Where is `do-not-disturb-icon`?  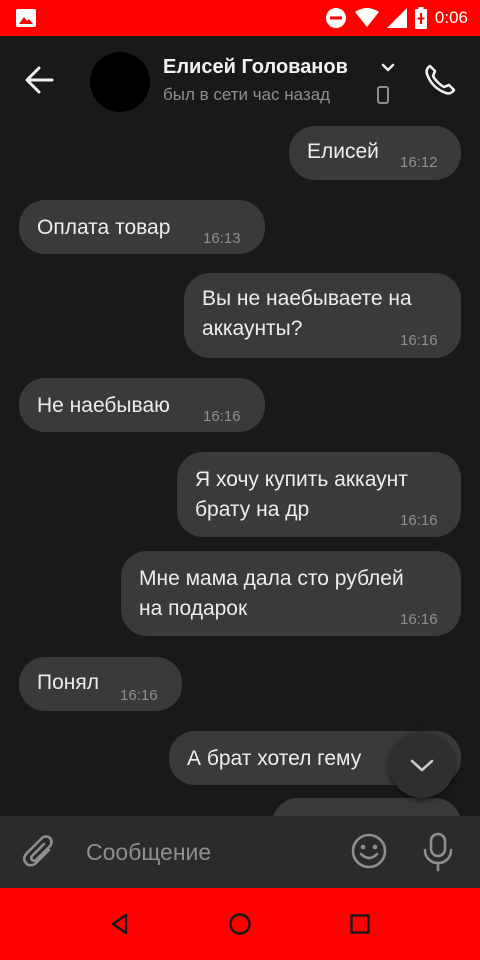
do-not-disturb-icon is located at coordinates (335, 18).